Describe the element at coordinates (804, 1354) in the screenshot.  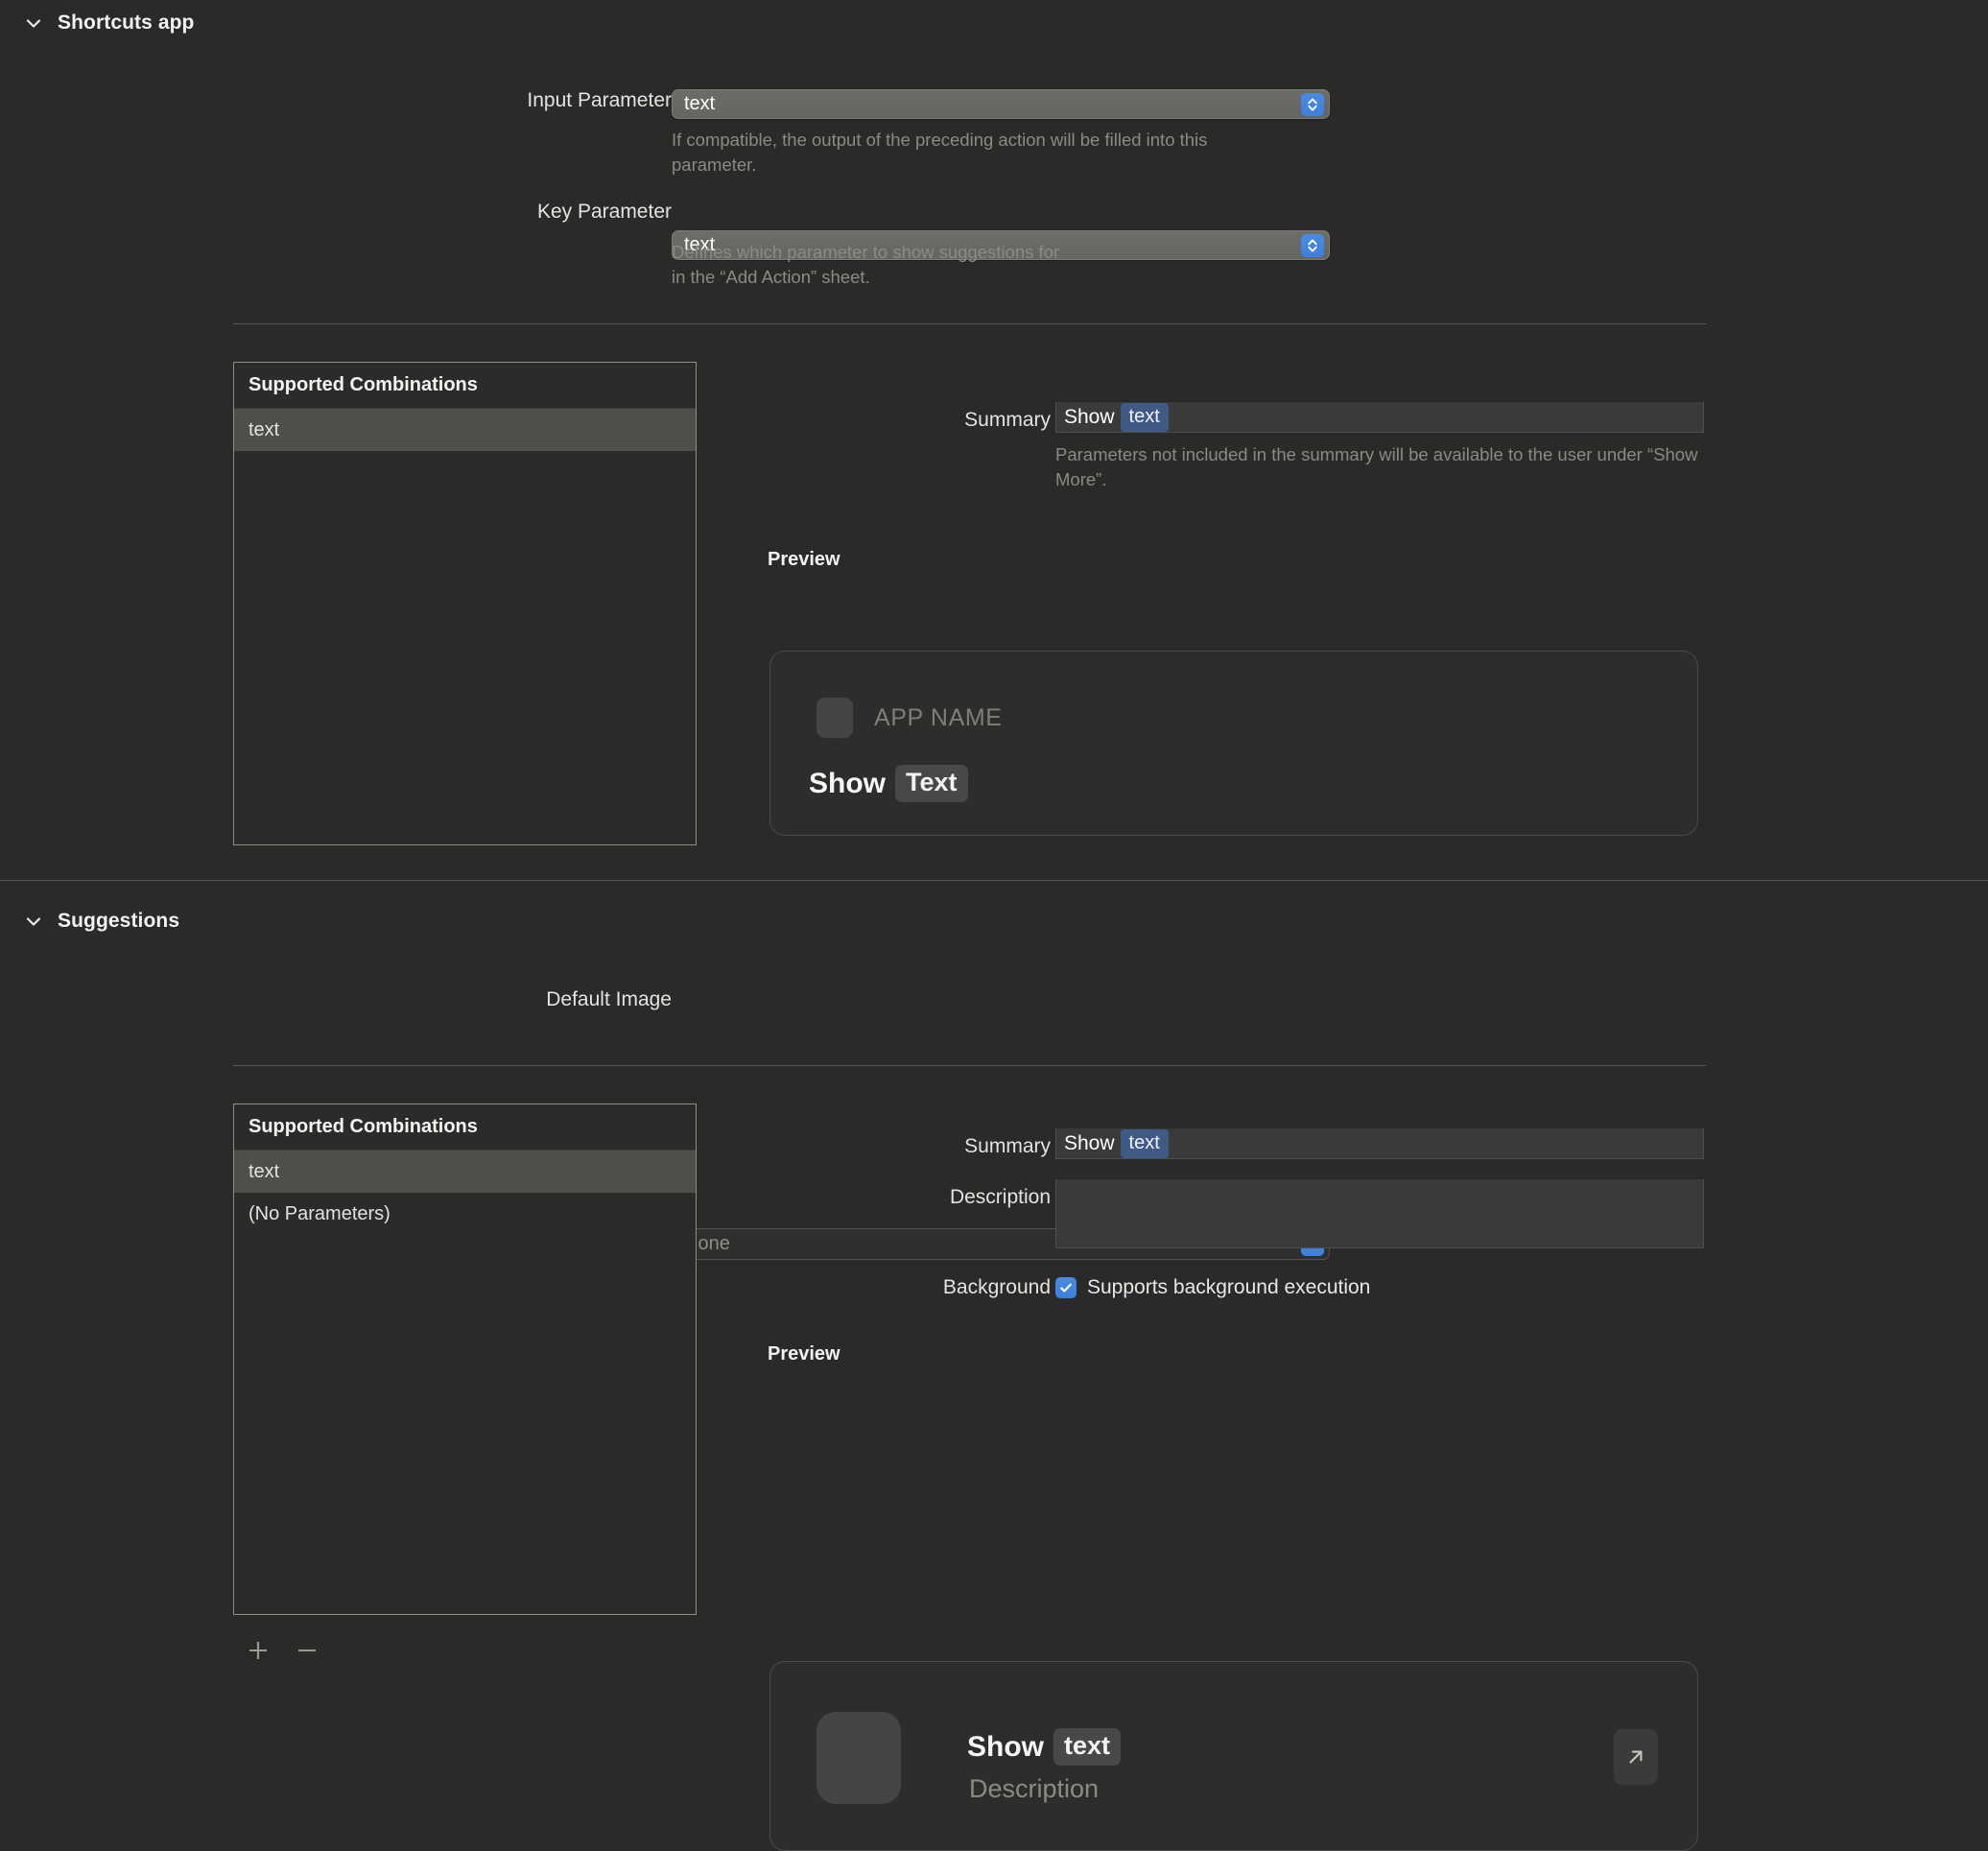
I see `preview-title-suggestions: Preview` at that location.